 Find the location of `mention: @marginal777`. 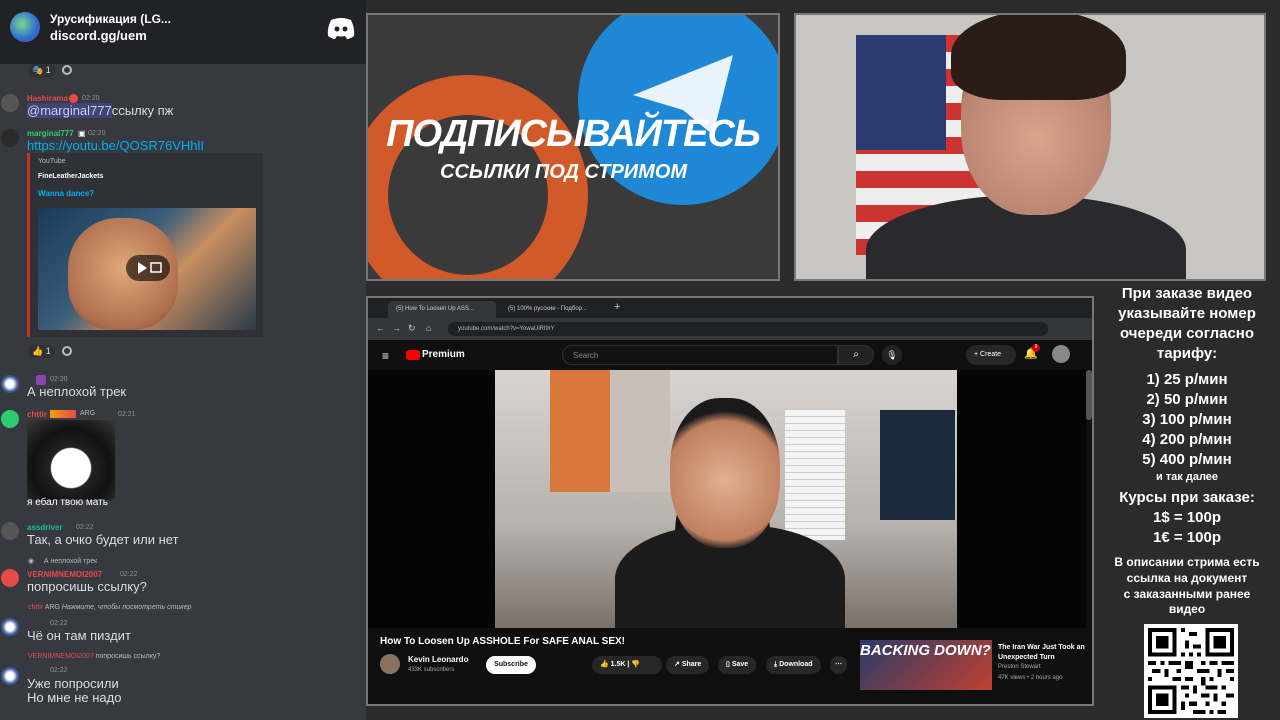

mention: @marginal777 is located at coordinates (69, 110).